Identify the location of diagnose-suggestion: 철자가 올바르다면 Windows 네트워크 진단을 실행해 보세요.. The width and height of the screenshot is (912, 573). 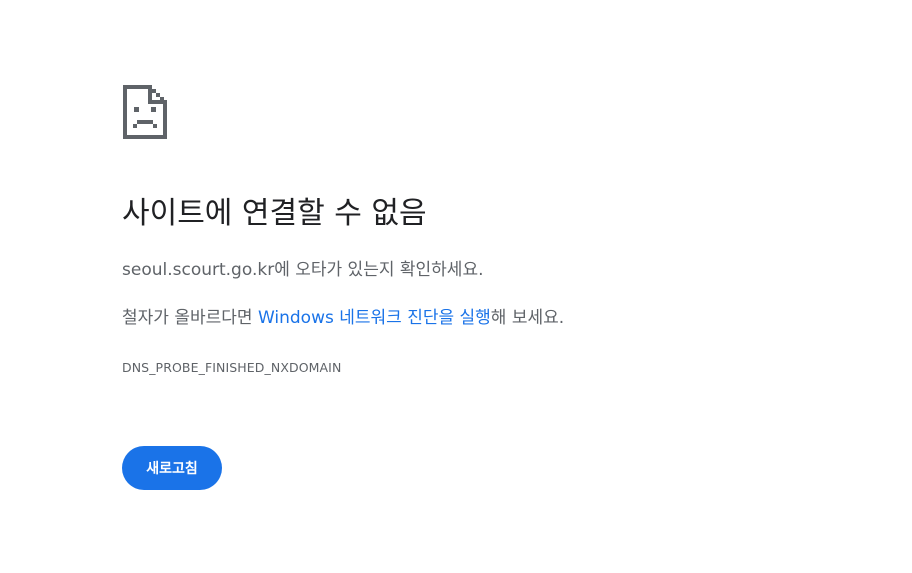
(343, 318).